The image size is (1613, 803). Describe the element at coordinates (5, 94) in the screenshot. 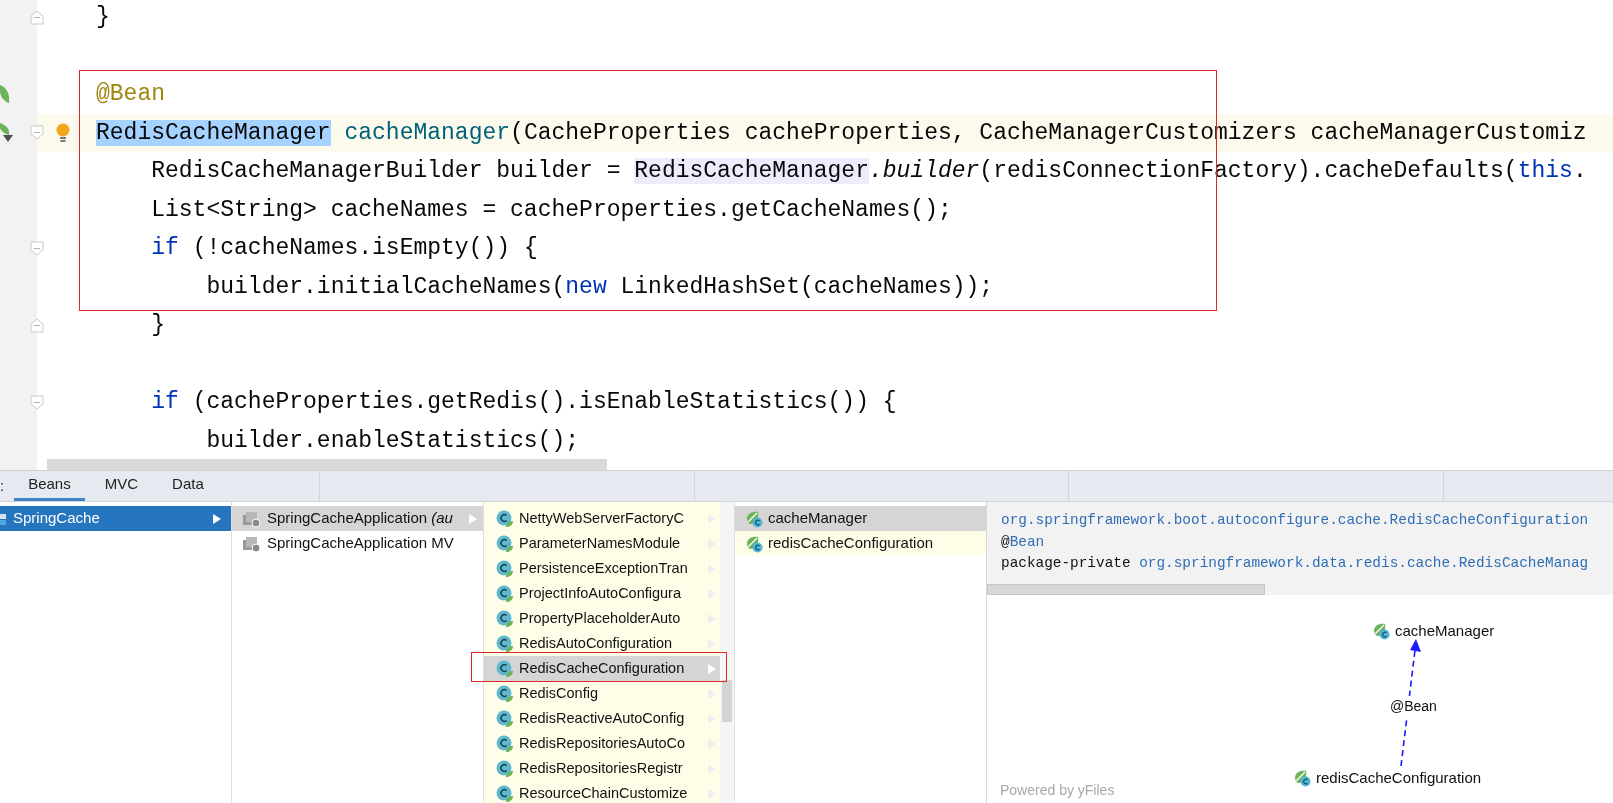

I see `bean-gutter-icon` at that location.